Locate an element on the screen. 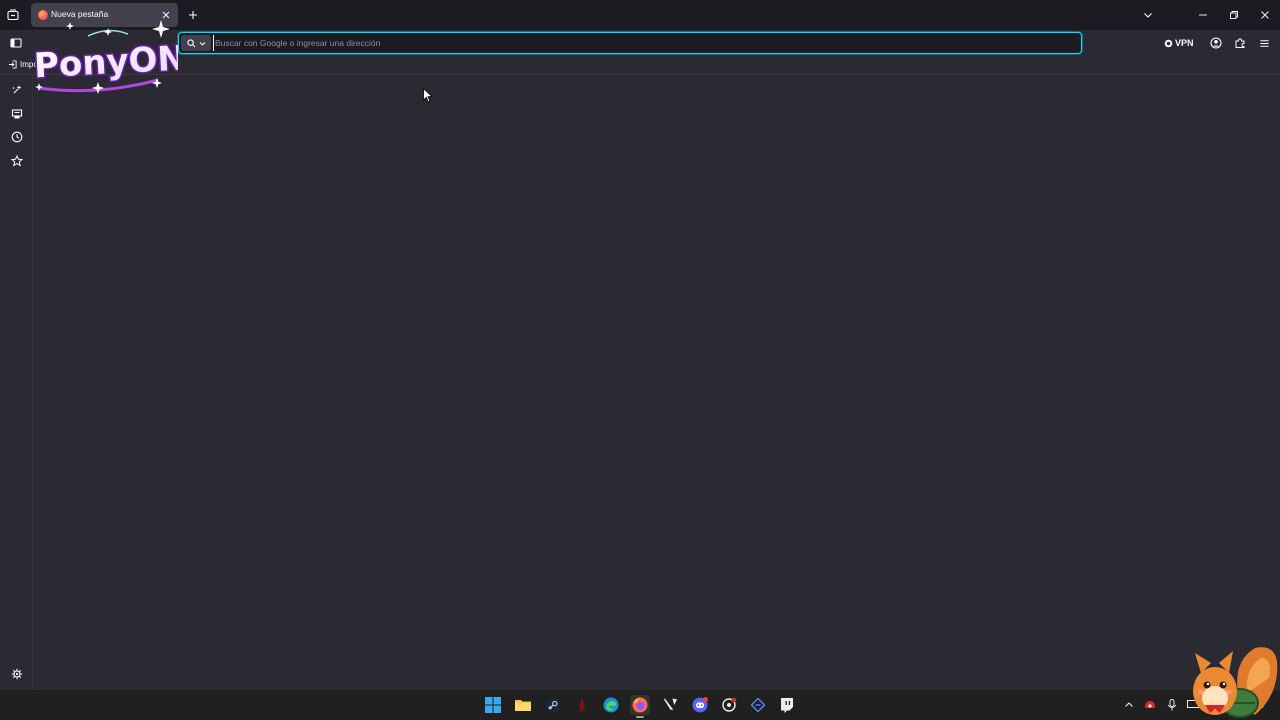  twitch-icon is located at coordinates (787, 705).